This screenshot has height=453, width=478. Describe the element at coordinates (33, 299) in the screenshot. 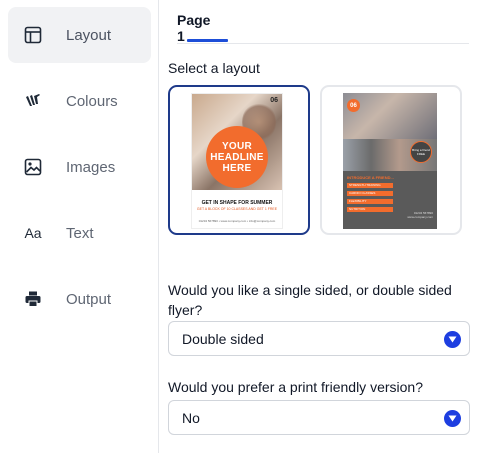

I see `printer-icon` at that location.